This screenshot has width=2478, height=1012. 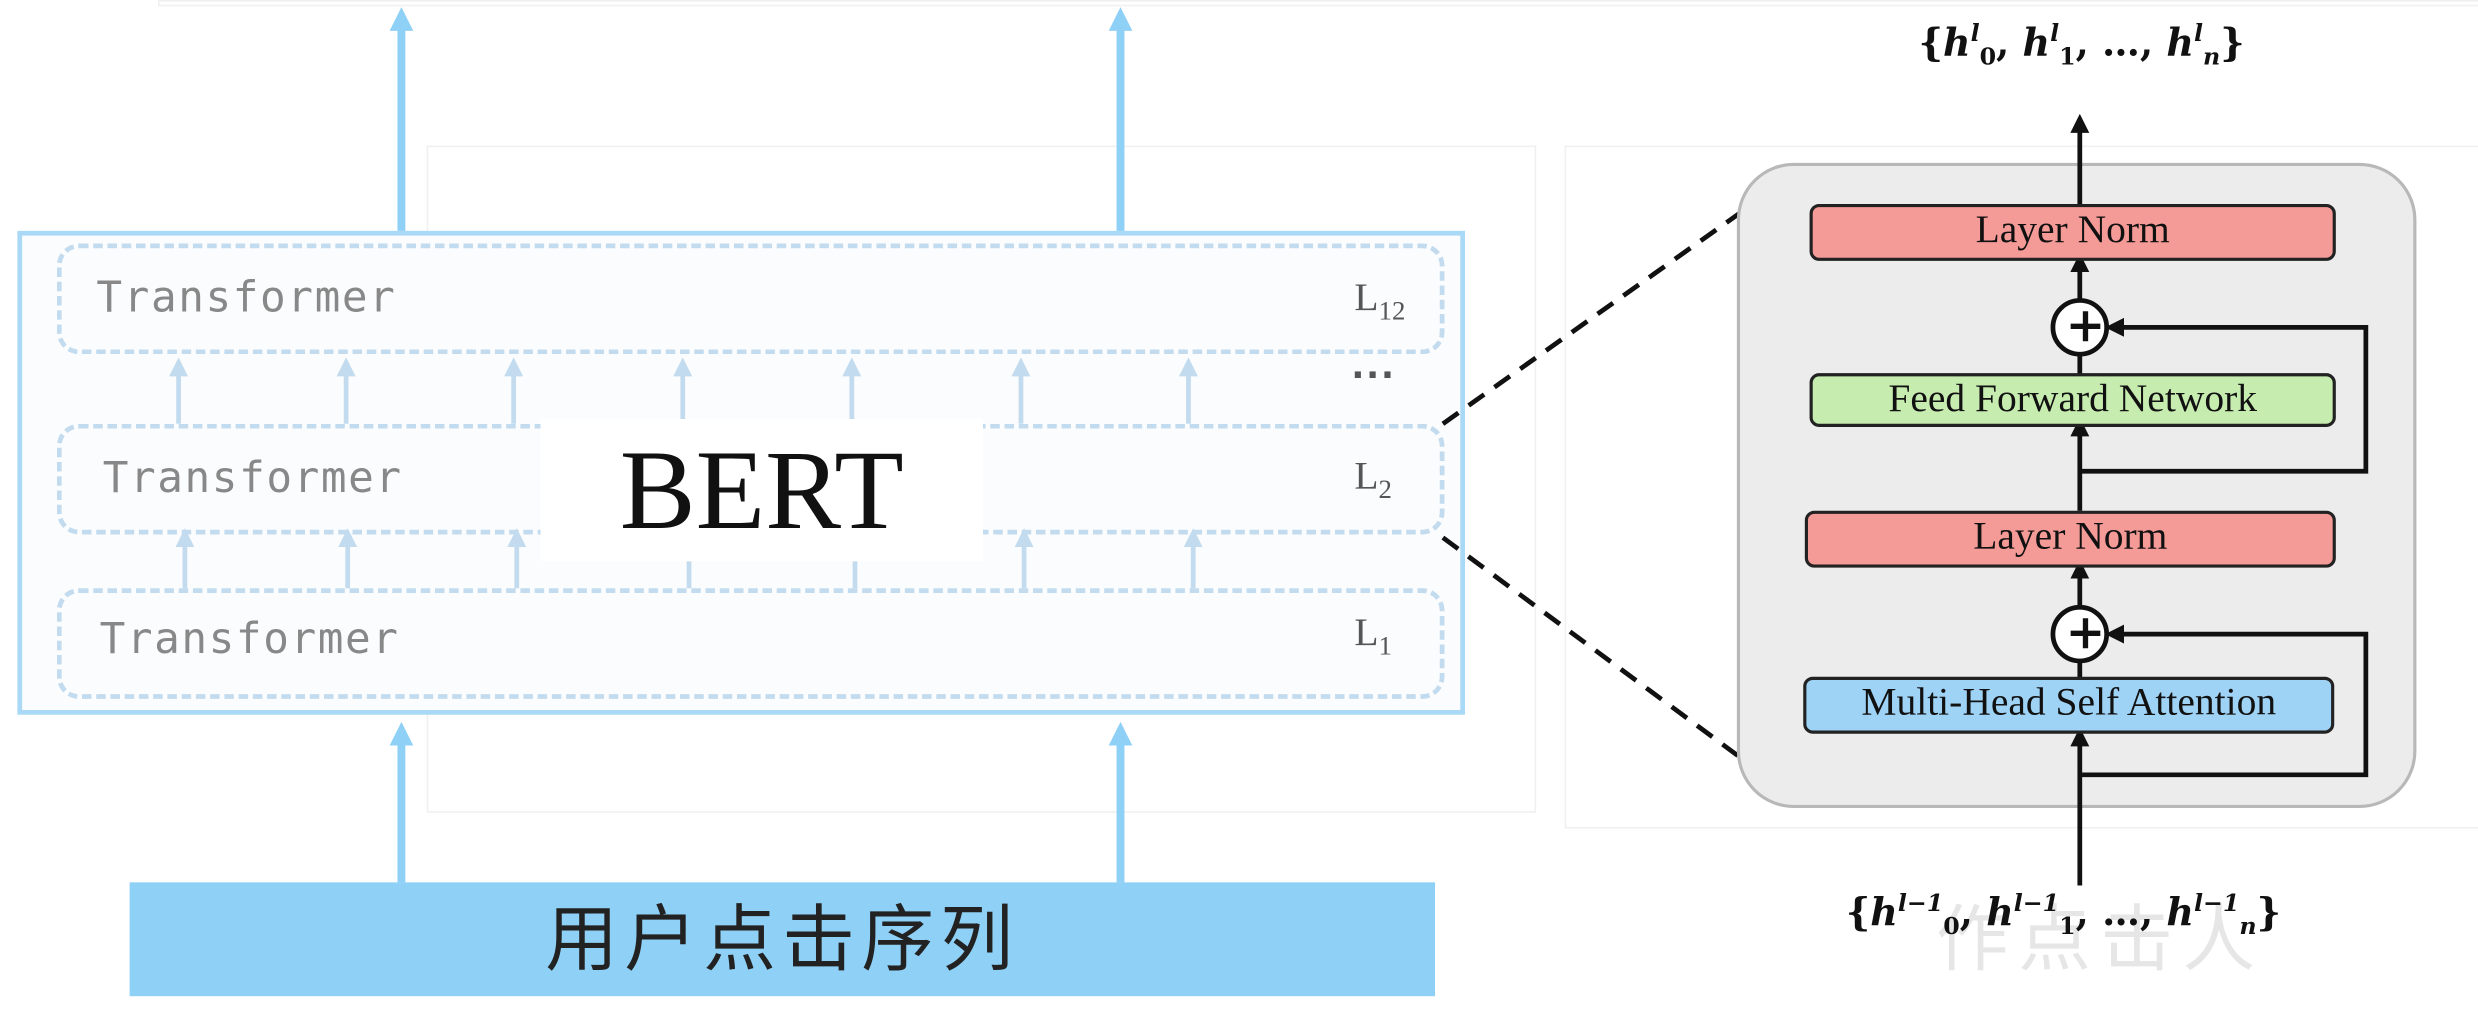 I want to click on block-input-hidden-states: {hl−10, hl−11, …, hl−1n}, so click(x=2063, y=914).